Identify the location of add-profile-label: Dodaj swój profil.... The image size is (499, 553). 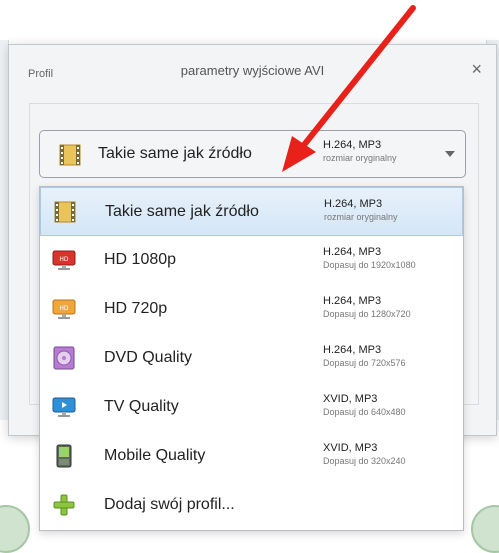
(169, 504).